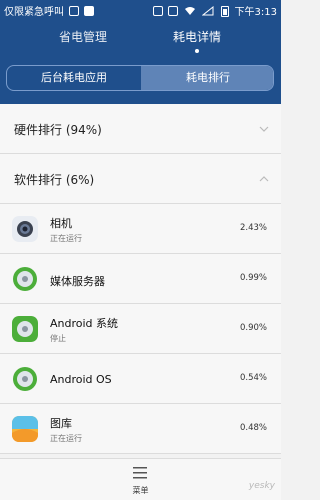 This screenshot has height=500, width=320. Describe the element at coordinates (81, 379) in the screenshot. I see `app-name: Android OS` at that location.